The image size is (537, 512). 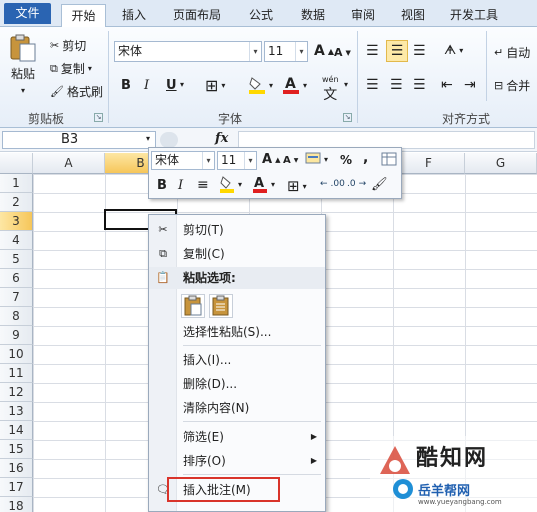 What do you see at coordinates (16, 430) in the screenshot?
I see `row-header: 14` at bounding box center [16, 430].